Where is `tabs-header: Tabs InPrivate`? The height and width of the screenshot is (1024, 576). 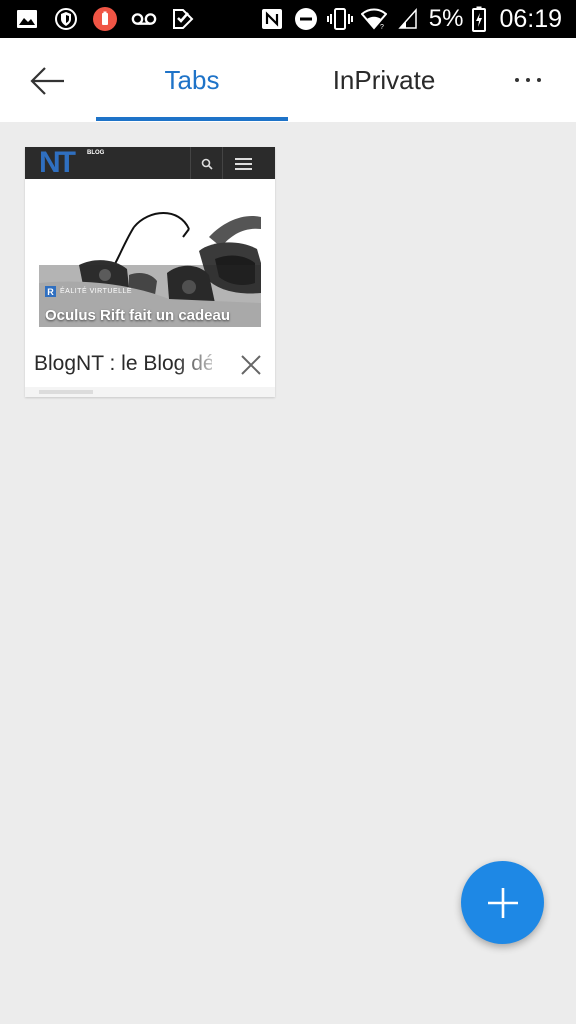
tabs-header: Tabs InPrivate is located at coordinates (288, 80).